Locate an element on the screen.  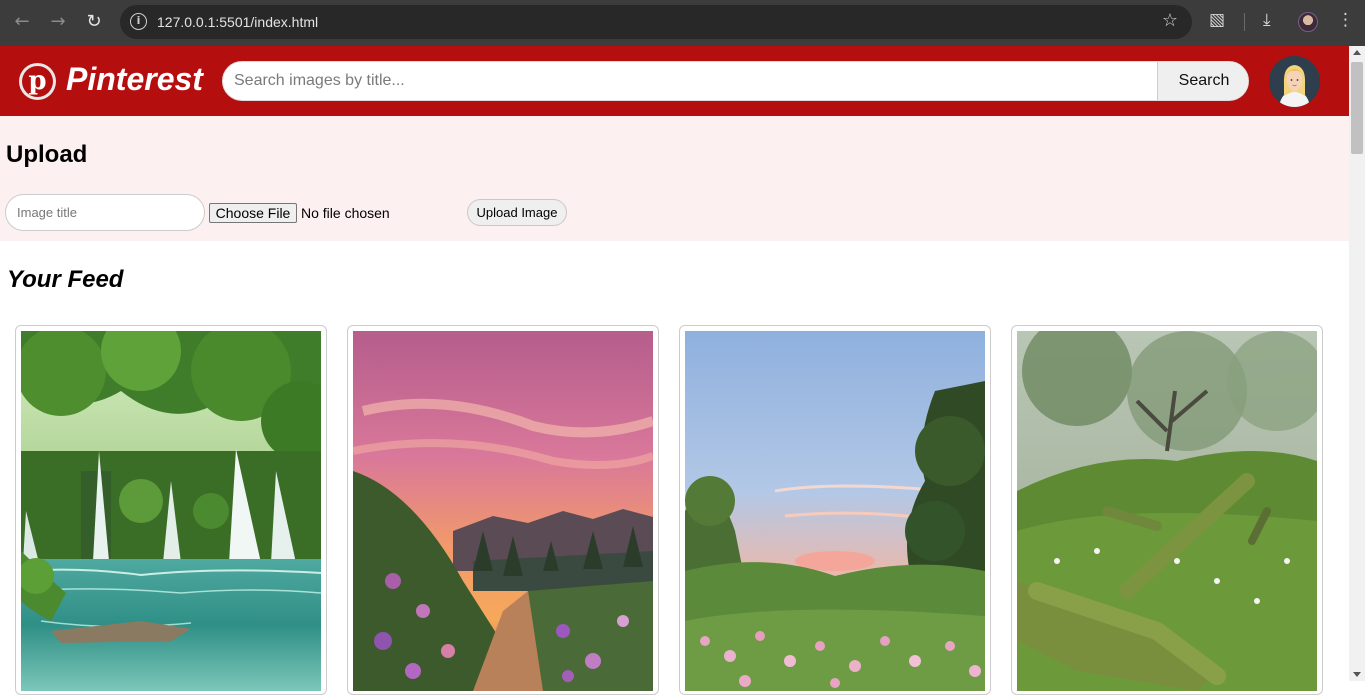
search-input is located at coordinates (690, 81).